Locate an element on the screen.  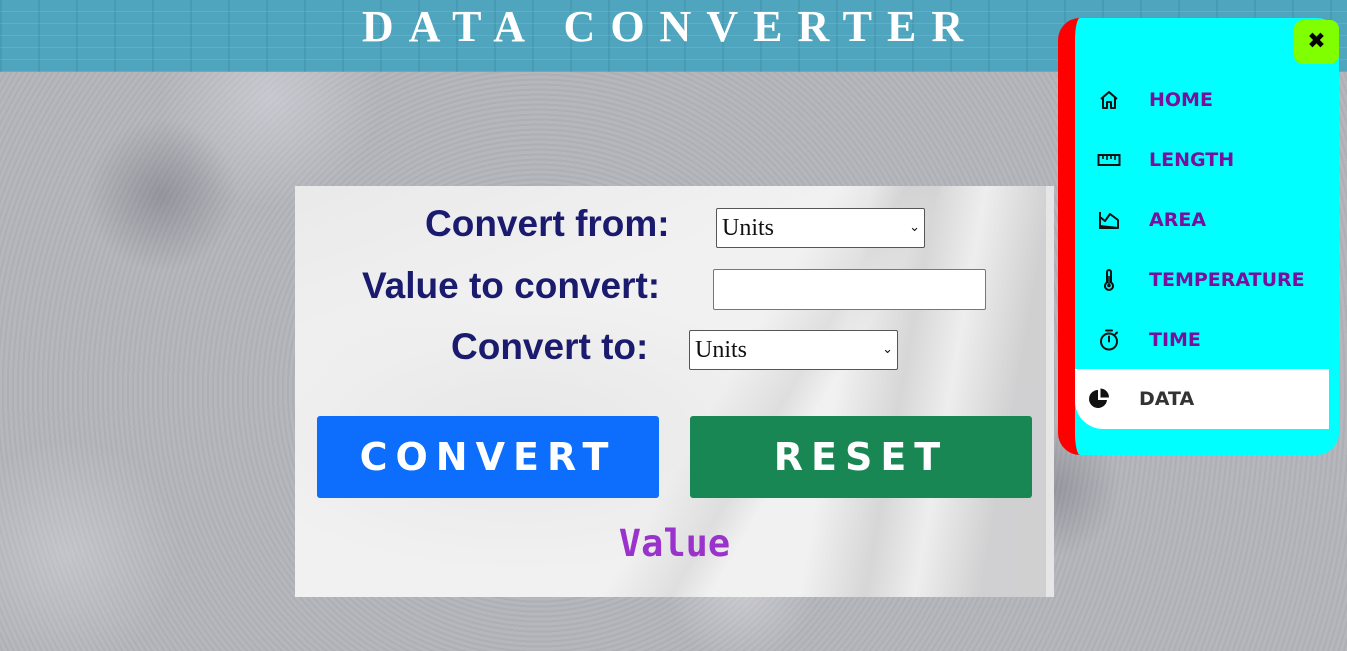
convert-from-select: Units ⌄ is located at coordinates (820, 228).